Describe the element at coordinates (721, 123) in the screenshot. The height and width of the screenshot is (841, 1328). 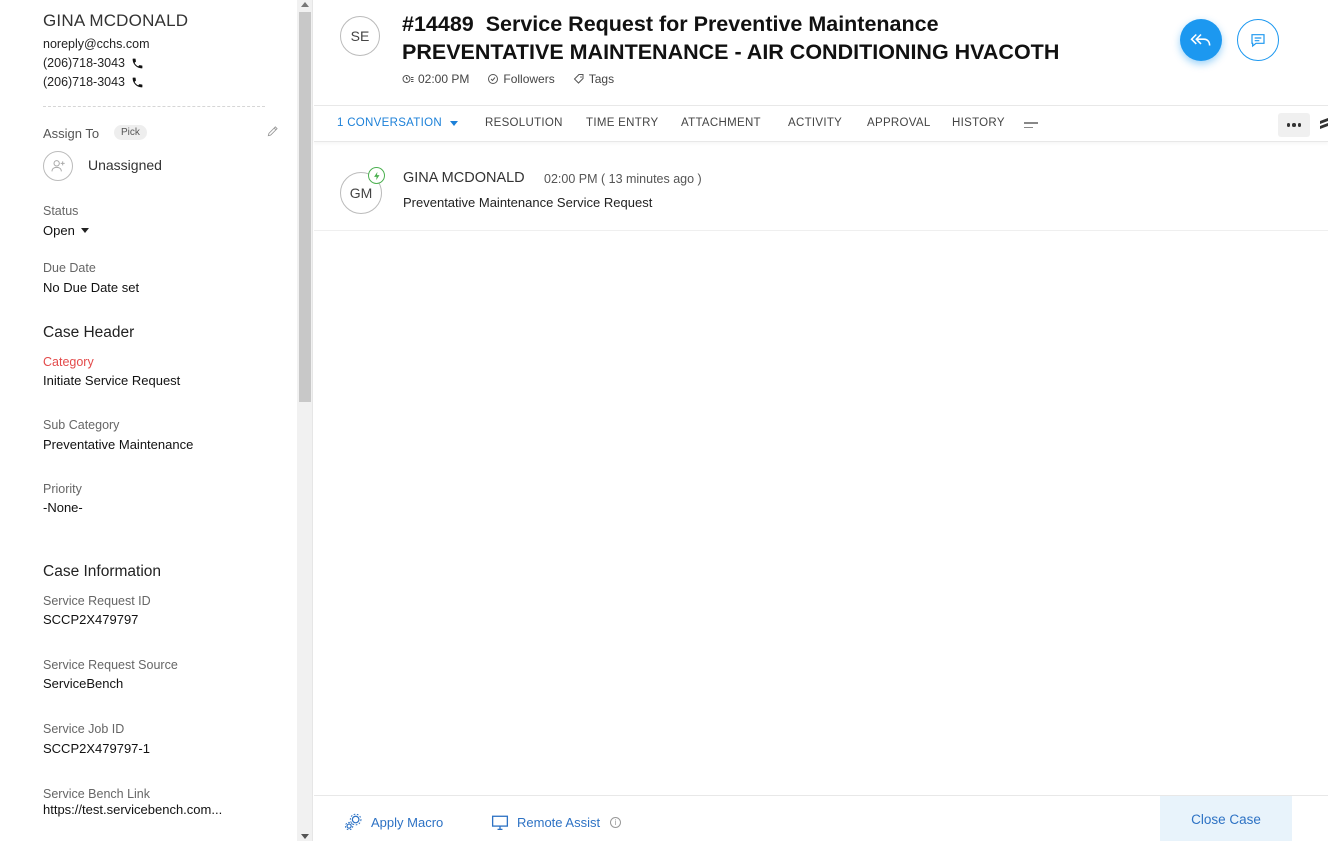
I see `tab-attachment: ATTACHMENT` at that location.